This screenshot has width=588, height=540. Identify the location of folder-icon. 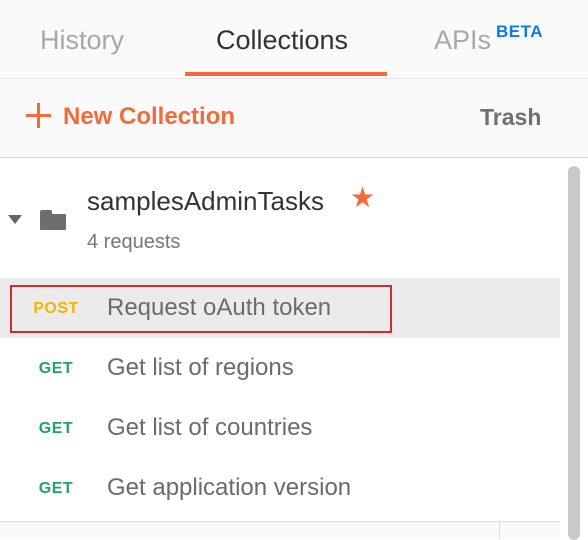
(53, 220).